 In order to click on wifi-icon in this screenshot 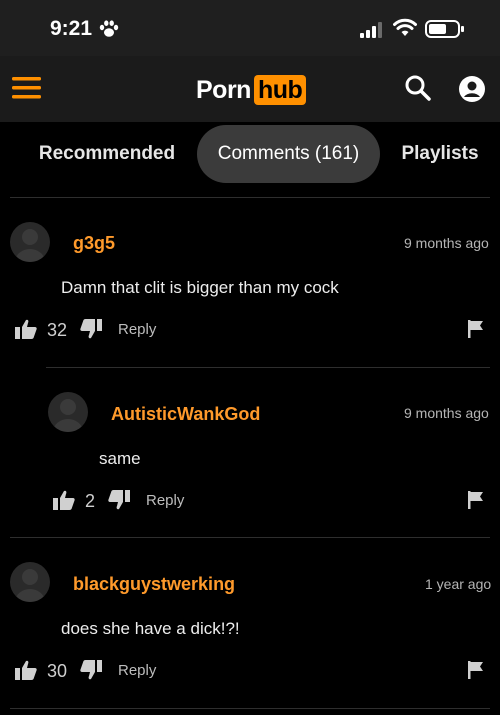, I will do `click(405, 30)`.